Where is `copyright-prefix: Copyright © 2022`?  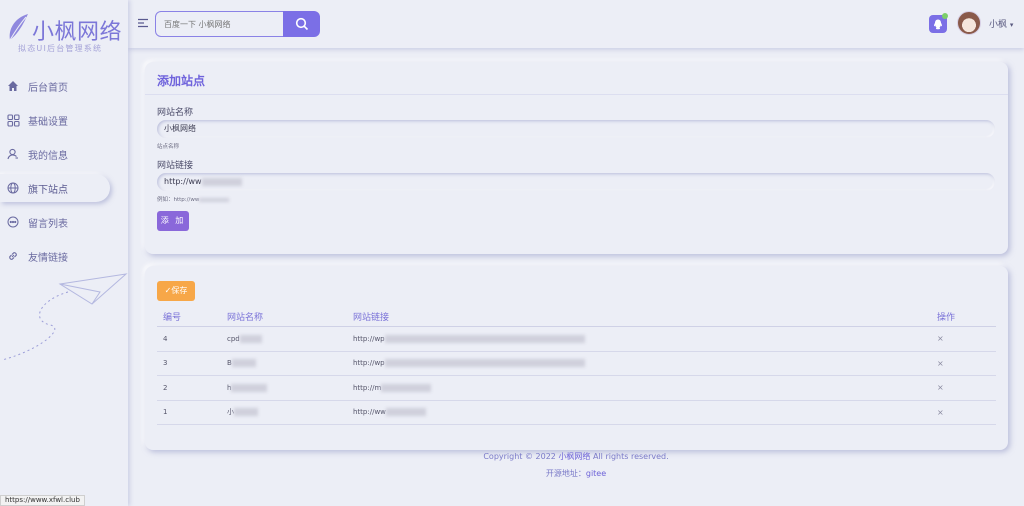 copyright-prefix: Copyright © 2022 is located at coordinates (519, 456).